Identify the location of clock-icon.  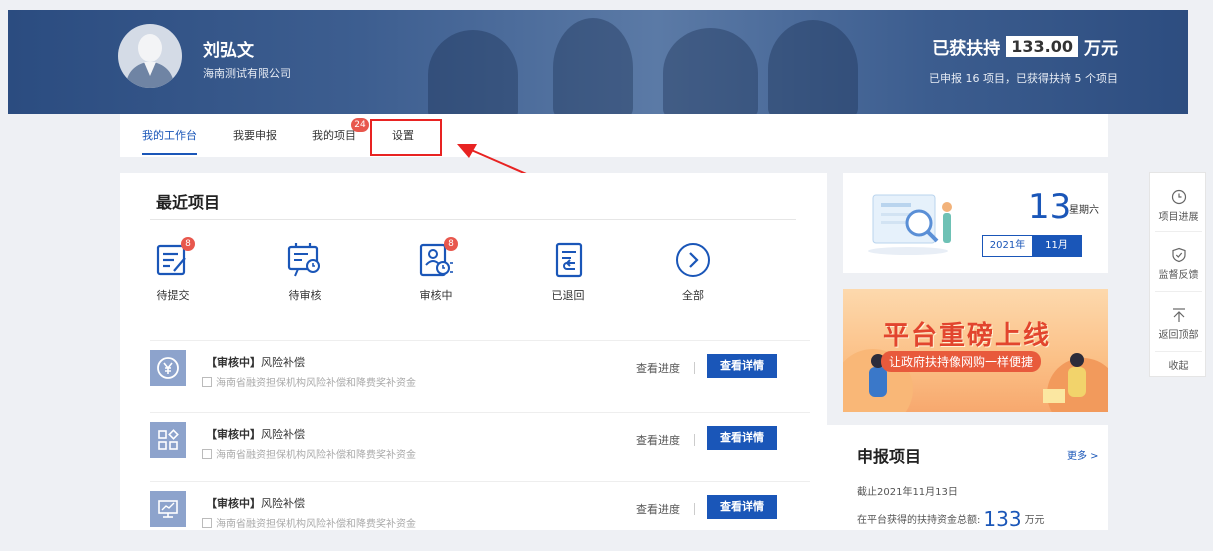
(1178, 197).